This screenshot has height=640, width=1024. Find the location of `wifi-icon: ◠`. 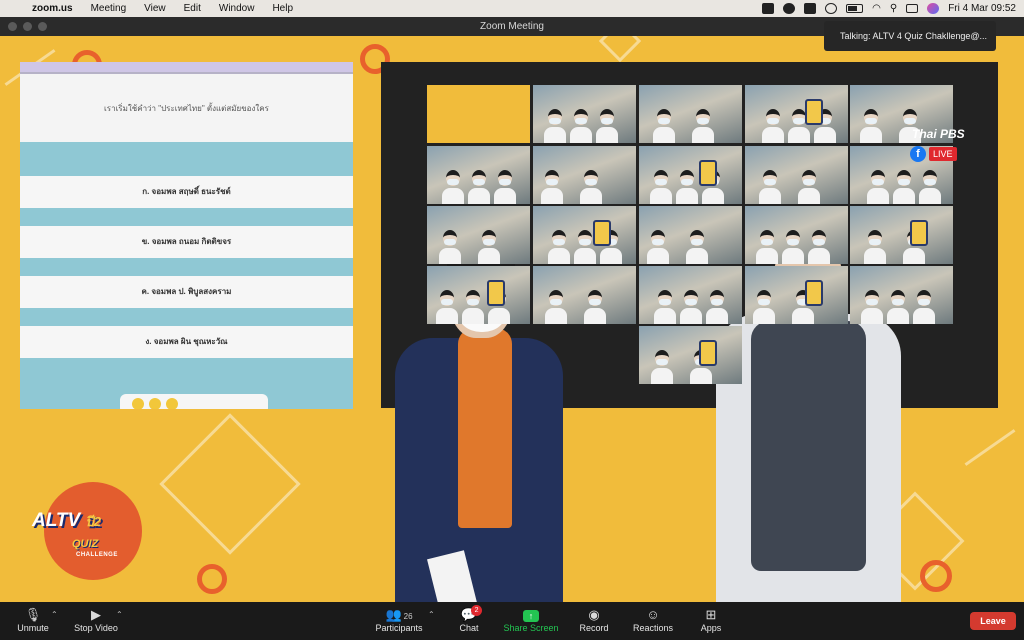

wifi-icon: ◠ is located at coordinates (876, 8).